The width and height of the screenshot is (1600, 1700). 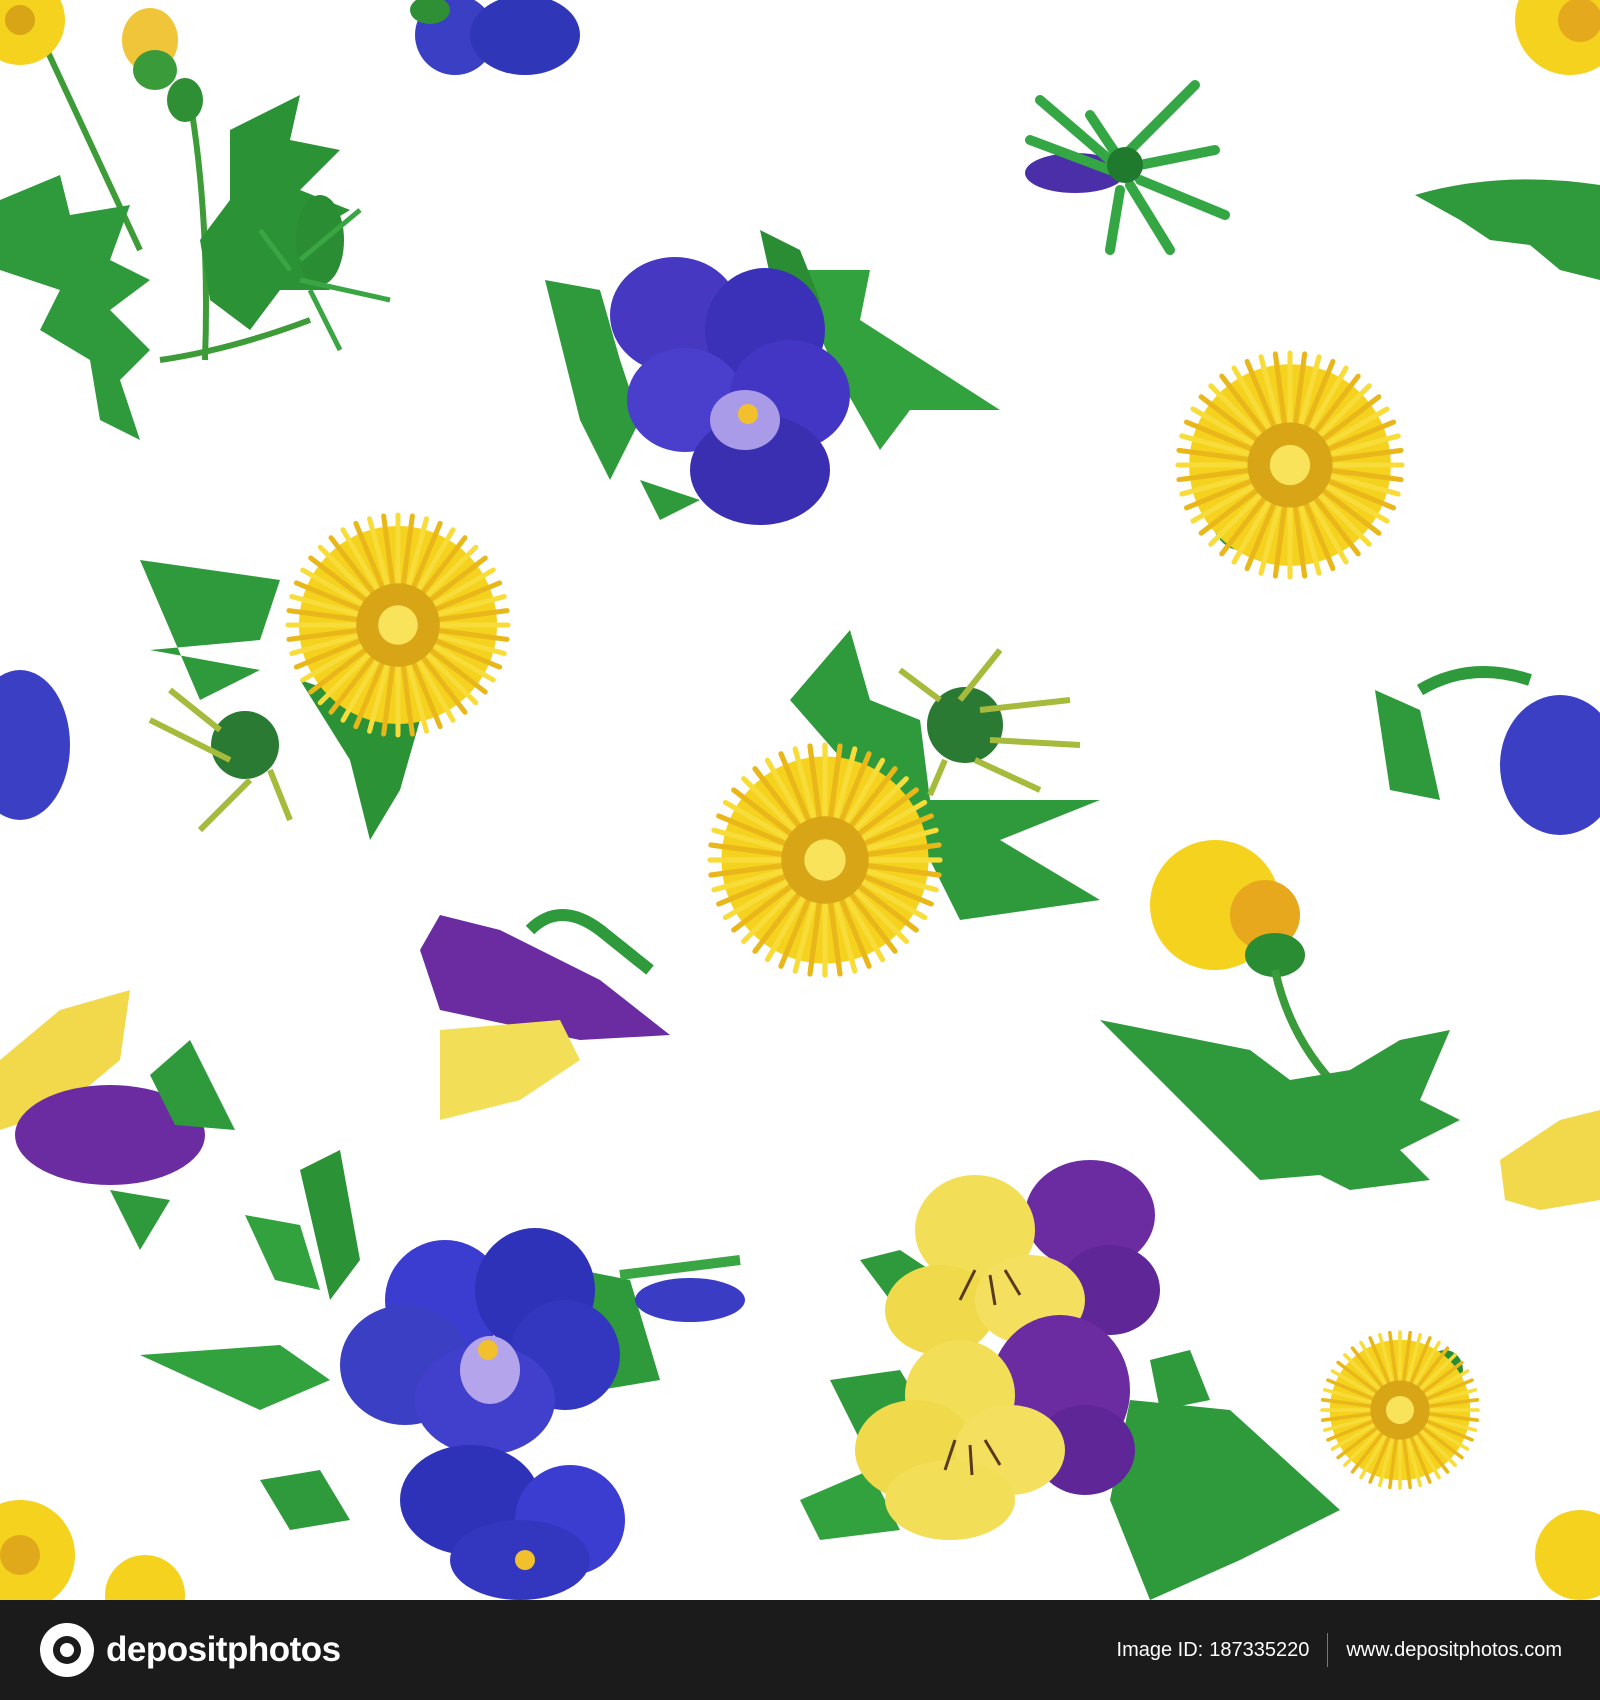 I want to click on dandelion-flower-left, so click(x=398, y=625).